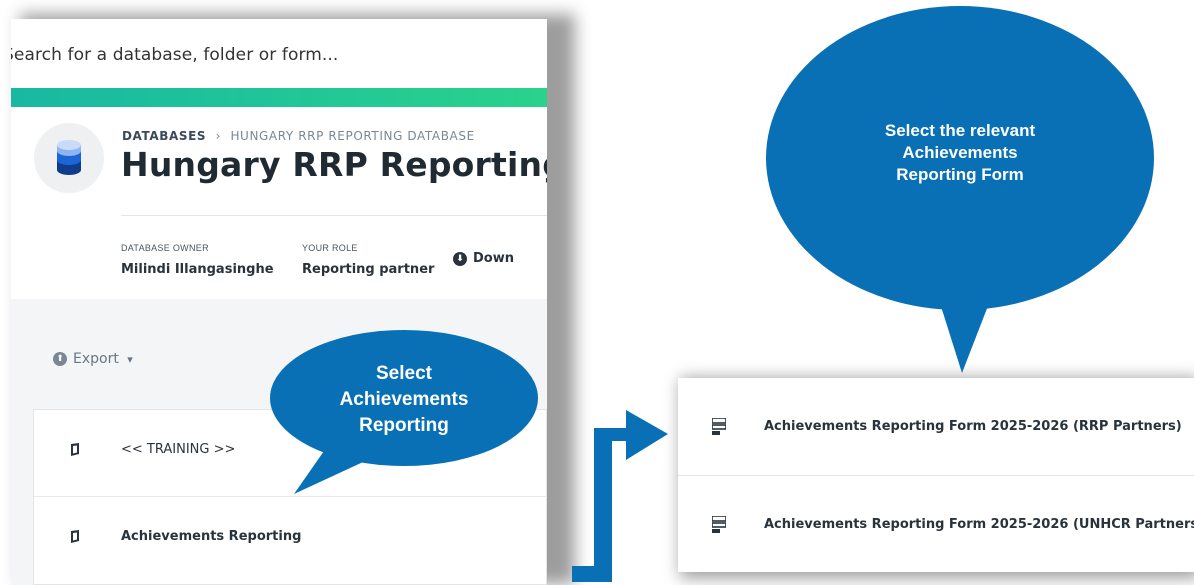  What do you see at coordinates (69, 157) in the screenshot?
I see `database-icon` at bounding box center [69, 157].